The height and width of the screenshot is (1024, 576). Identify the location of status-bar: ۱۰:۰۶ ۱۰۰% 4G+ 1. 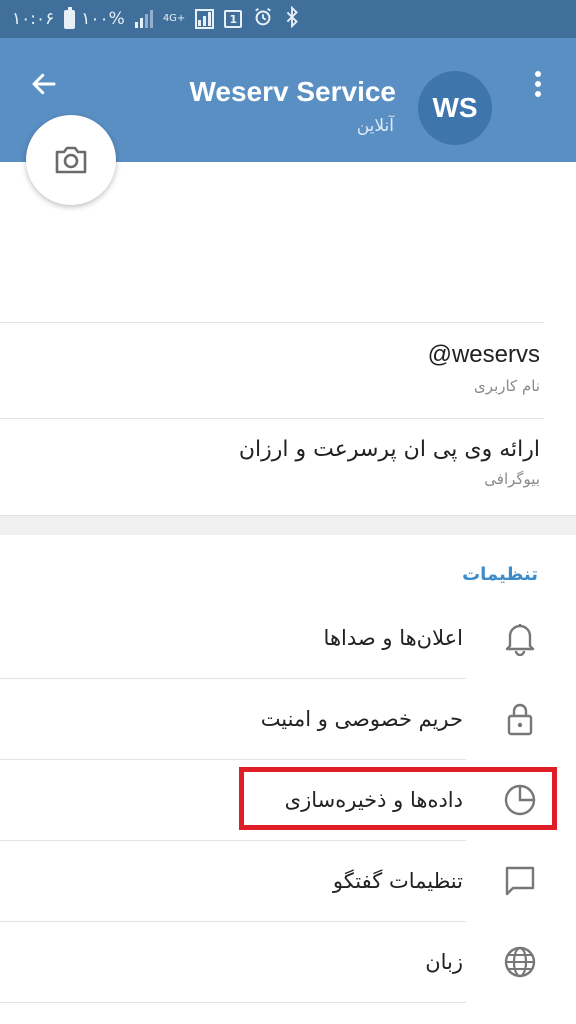
(288, 19).